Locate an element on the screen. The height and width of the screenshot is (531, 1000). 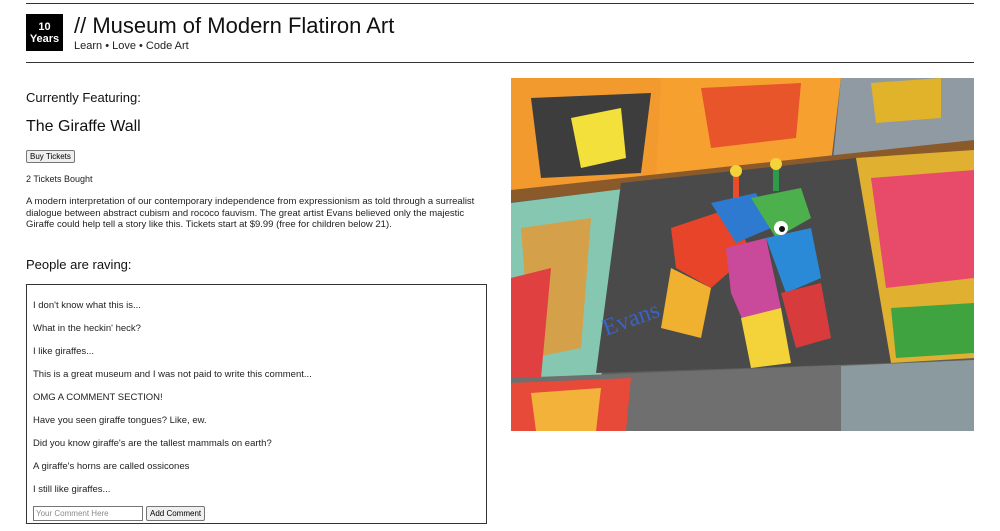
add-comment-button: Add Comment is located at coordinates (176, 513).